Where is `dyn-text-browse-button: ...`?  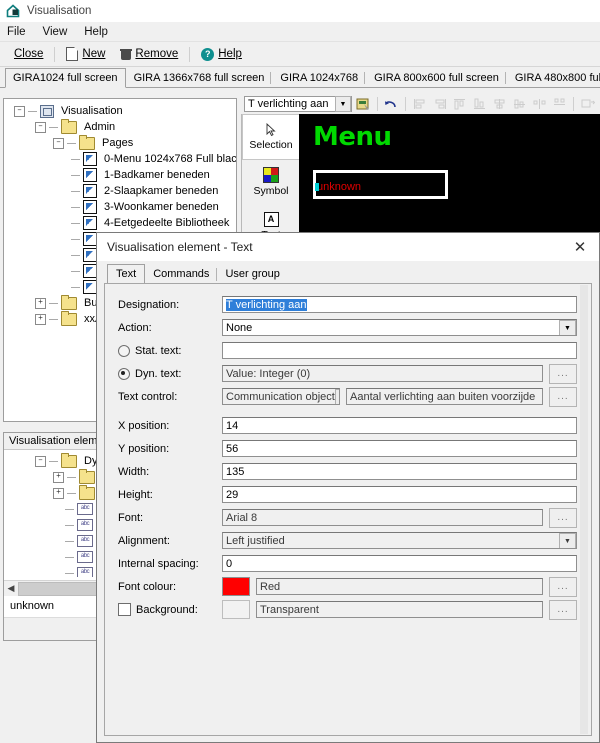
dyn-text-browse-button: ... is located at coordinates (563, 373).